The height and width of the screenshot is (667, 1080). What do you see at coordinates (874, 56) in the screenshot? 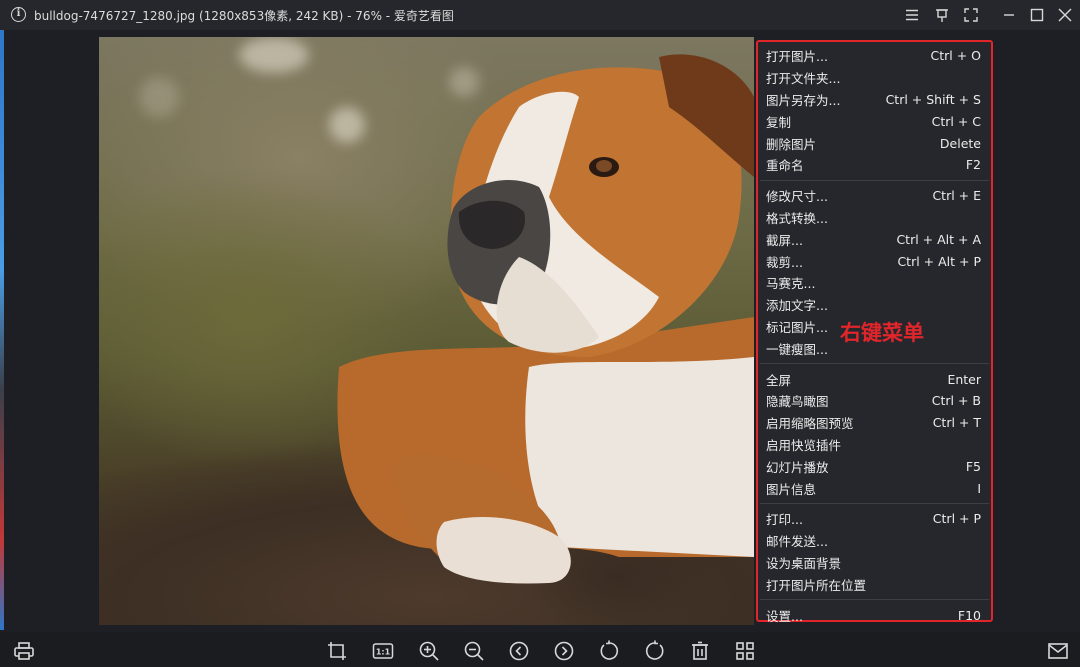
I see `menu-item-open-image: 打开图片... Ctrl + O` at bounding box center [874, 56].